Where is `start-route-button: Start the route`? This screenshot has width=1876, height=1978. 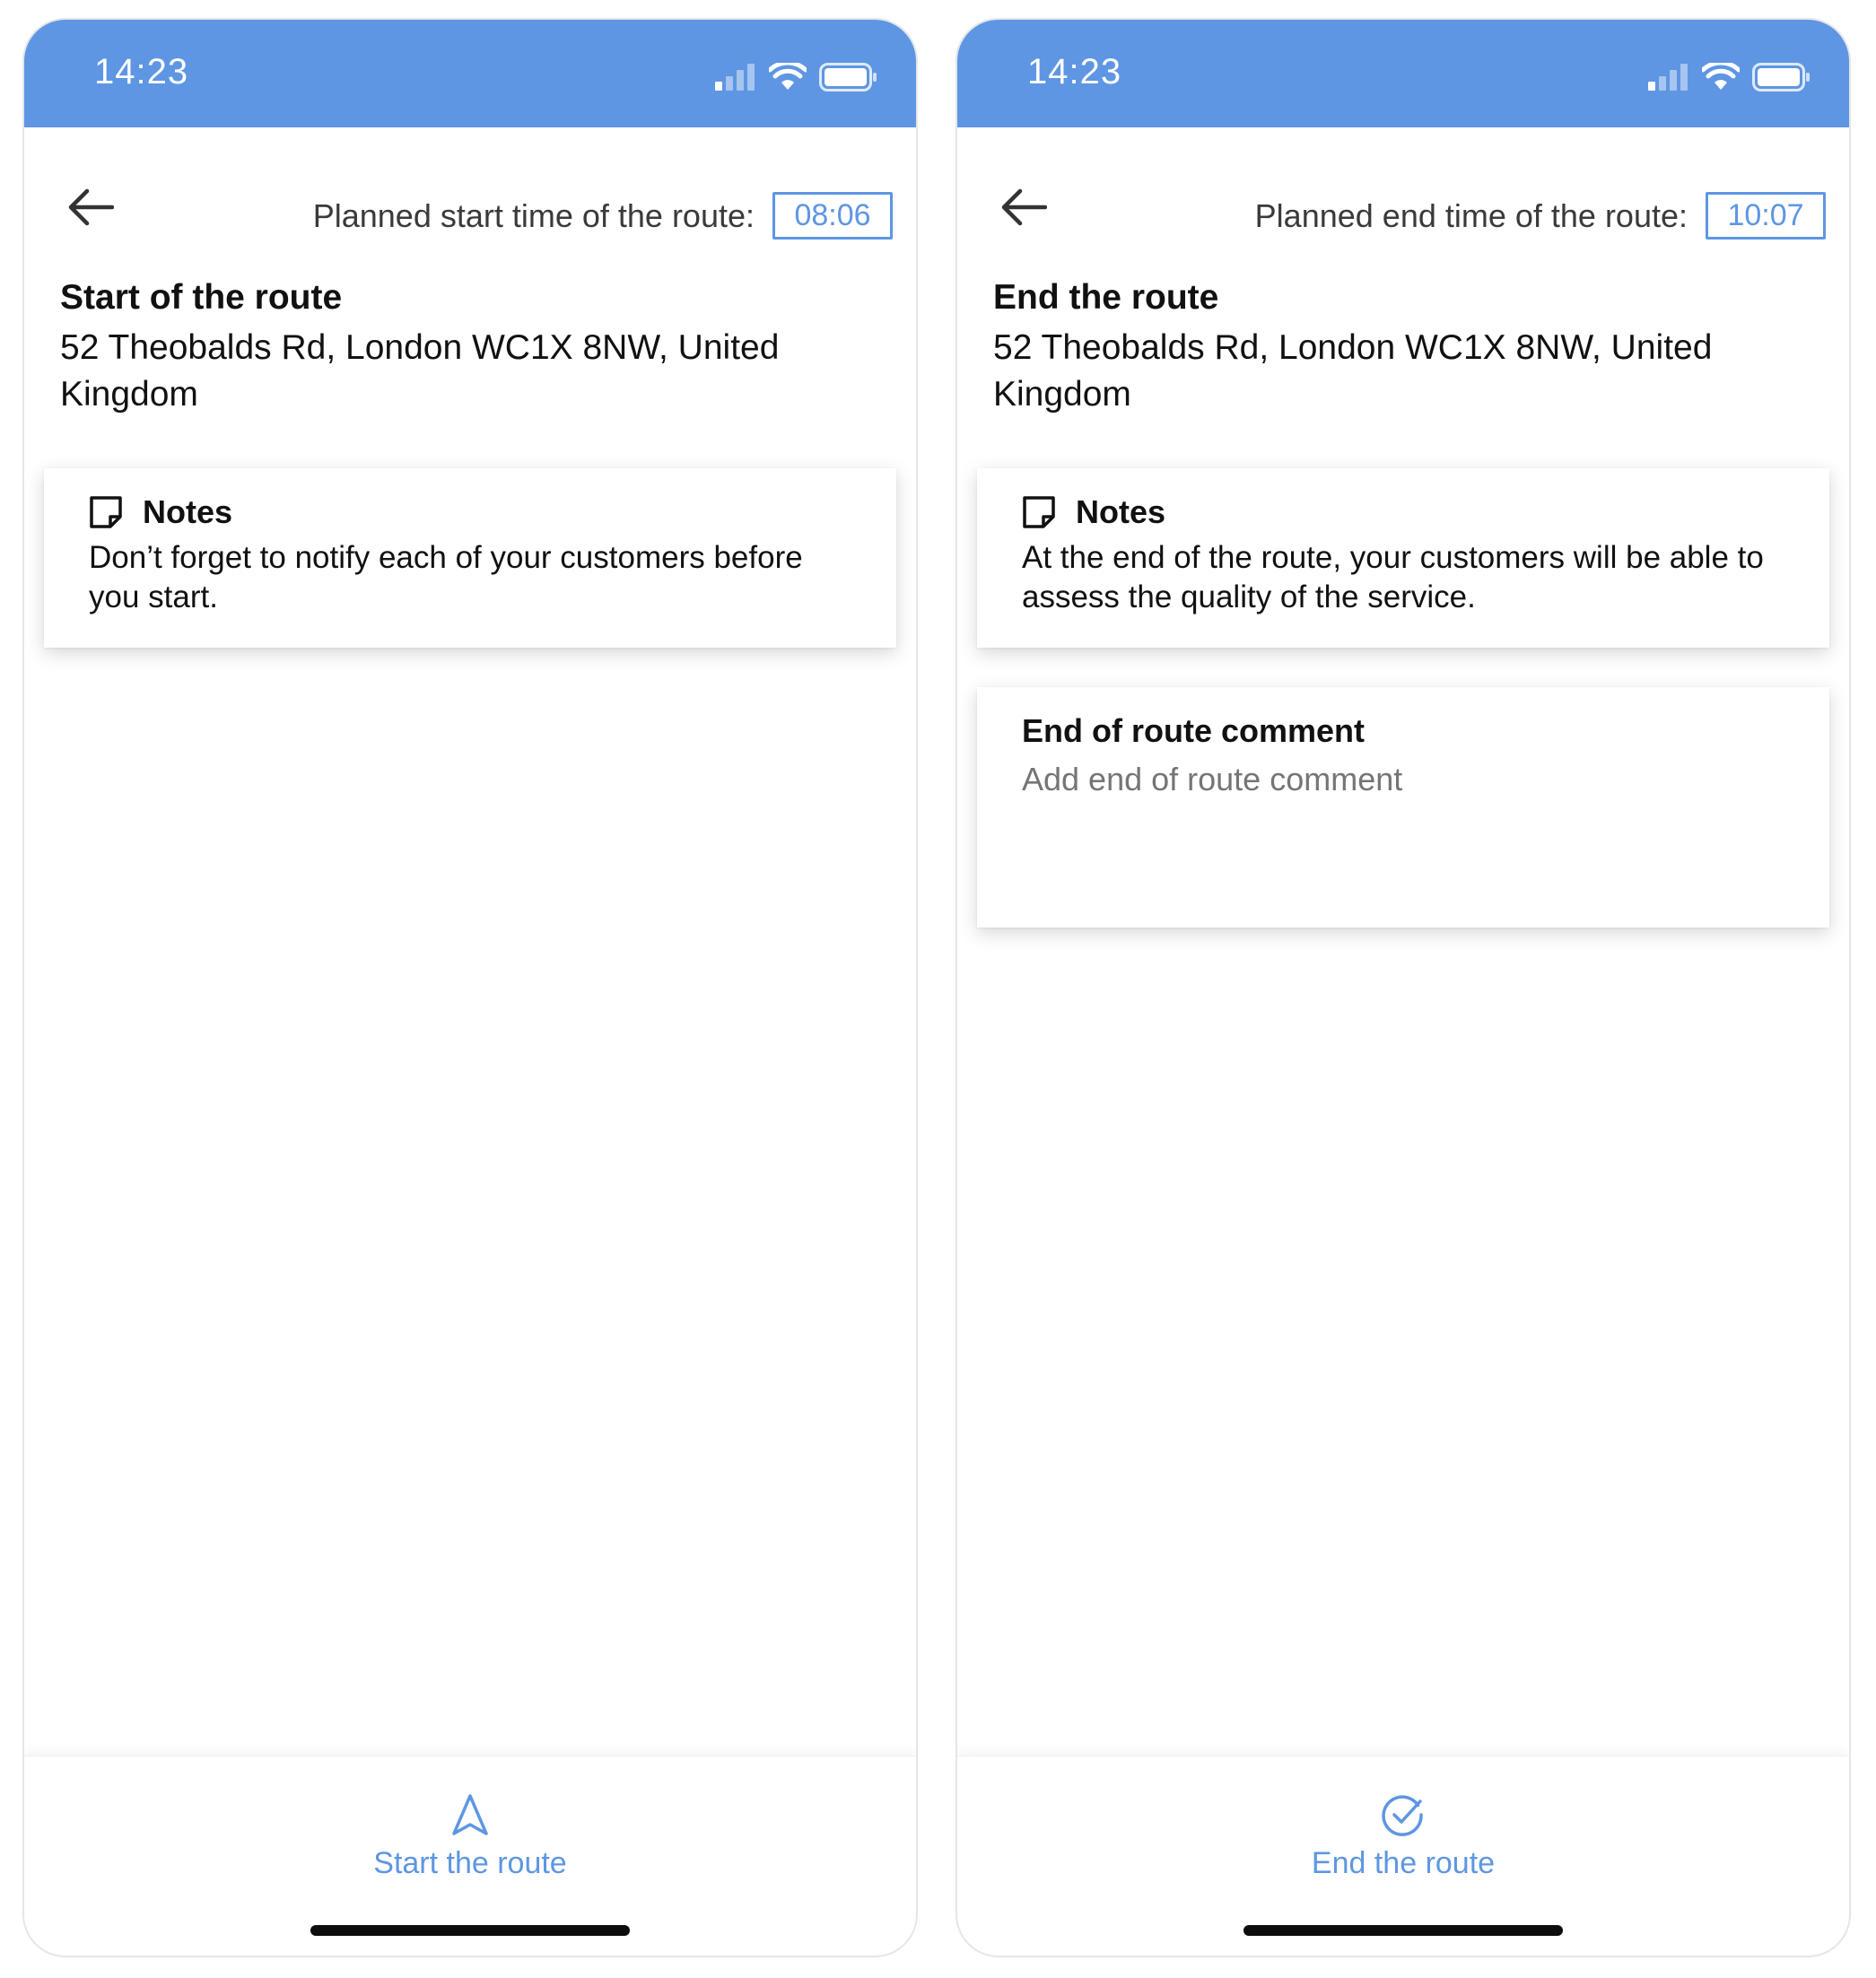
start-route-button: Start the route is located at coordinates (470, 1837).